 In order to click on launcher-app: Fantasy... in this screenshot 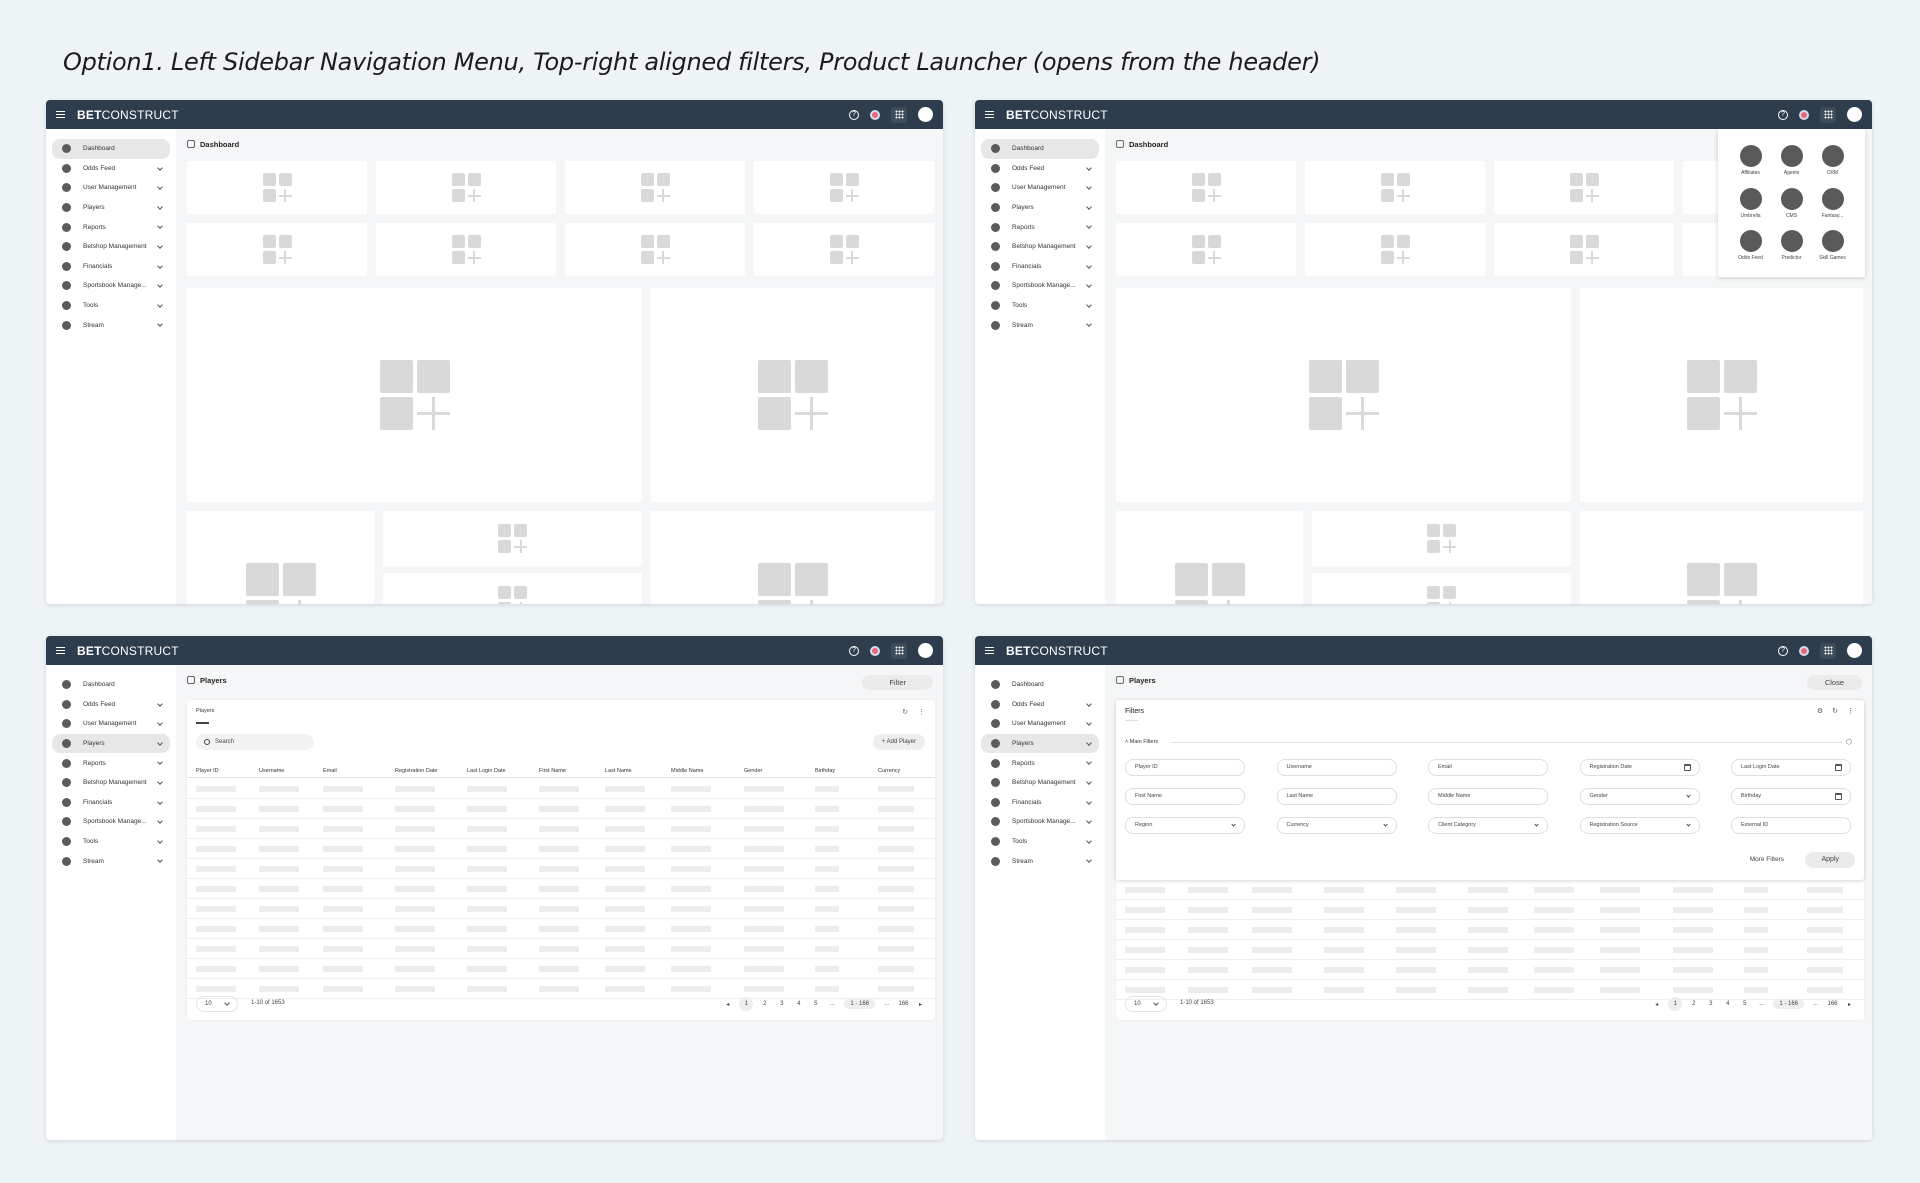, I will do `click(1832, 206)`.